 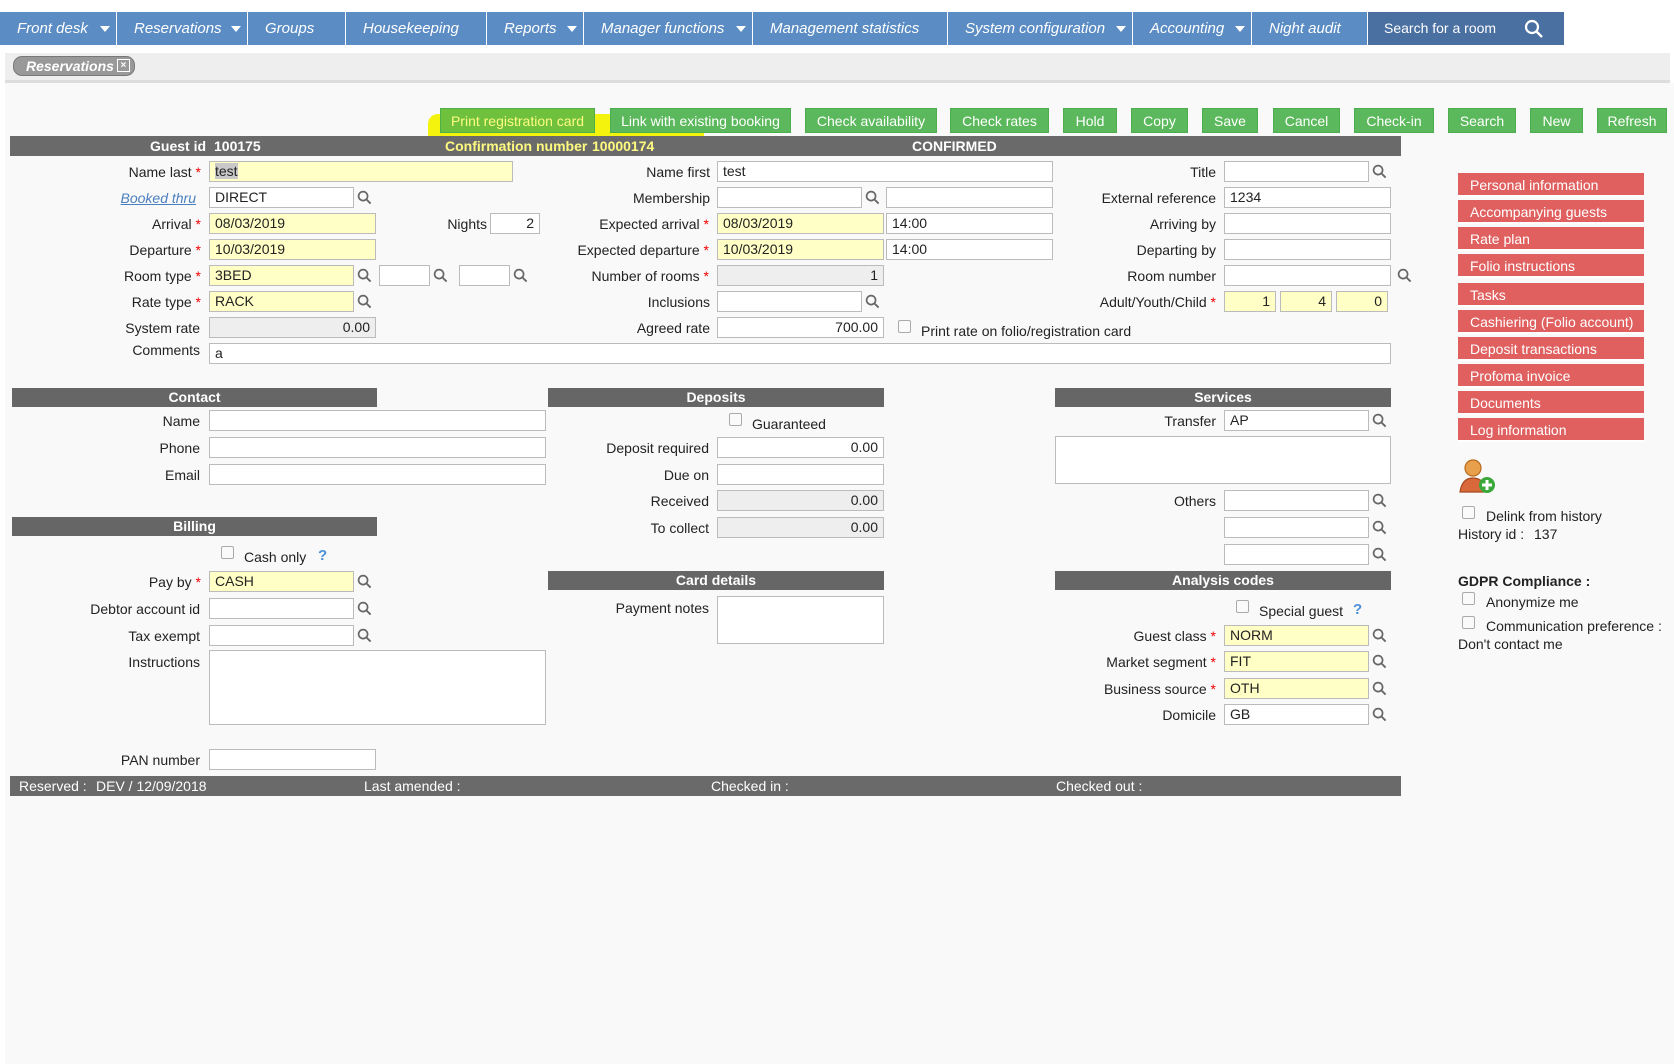 I want to click on adults-input: 1, so click(x=1250, y=301).